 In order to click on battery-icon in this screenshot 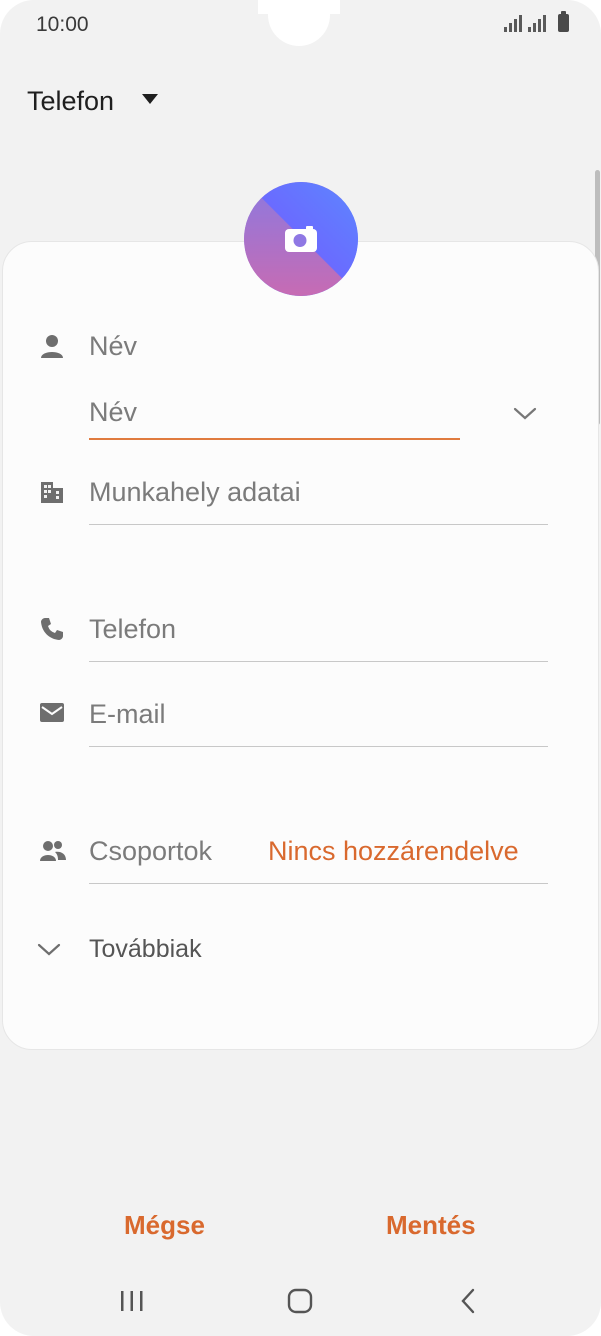, I will do `click(563, 21)`.